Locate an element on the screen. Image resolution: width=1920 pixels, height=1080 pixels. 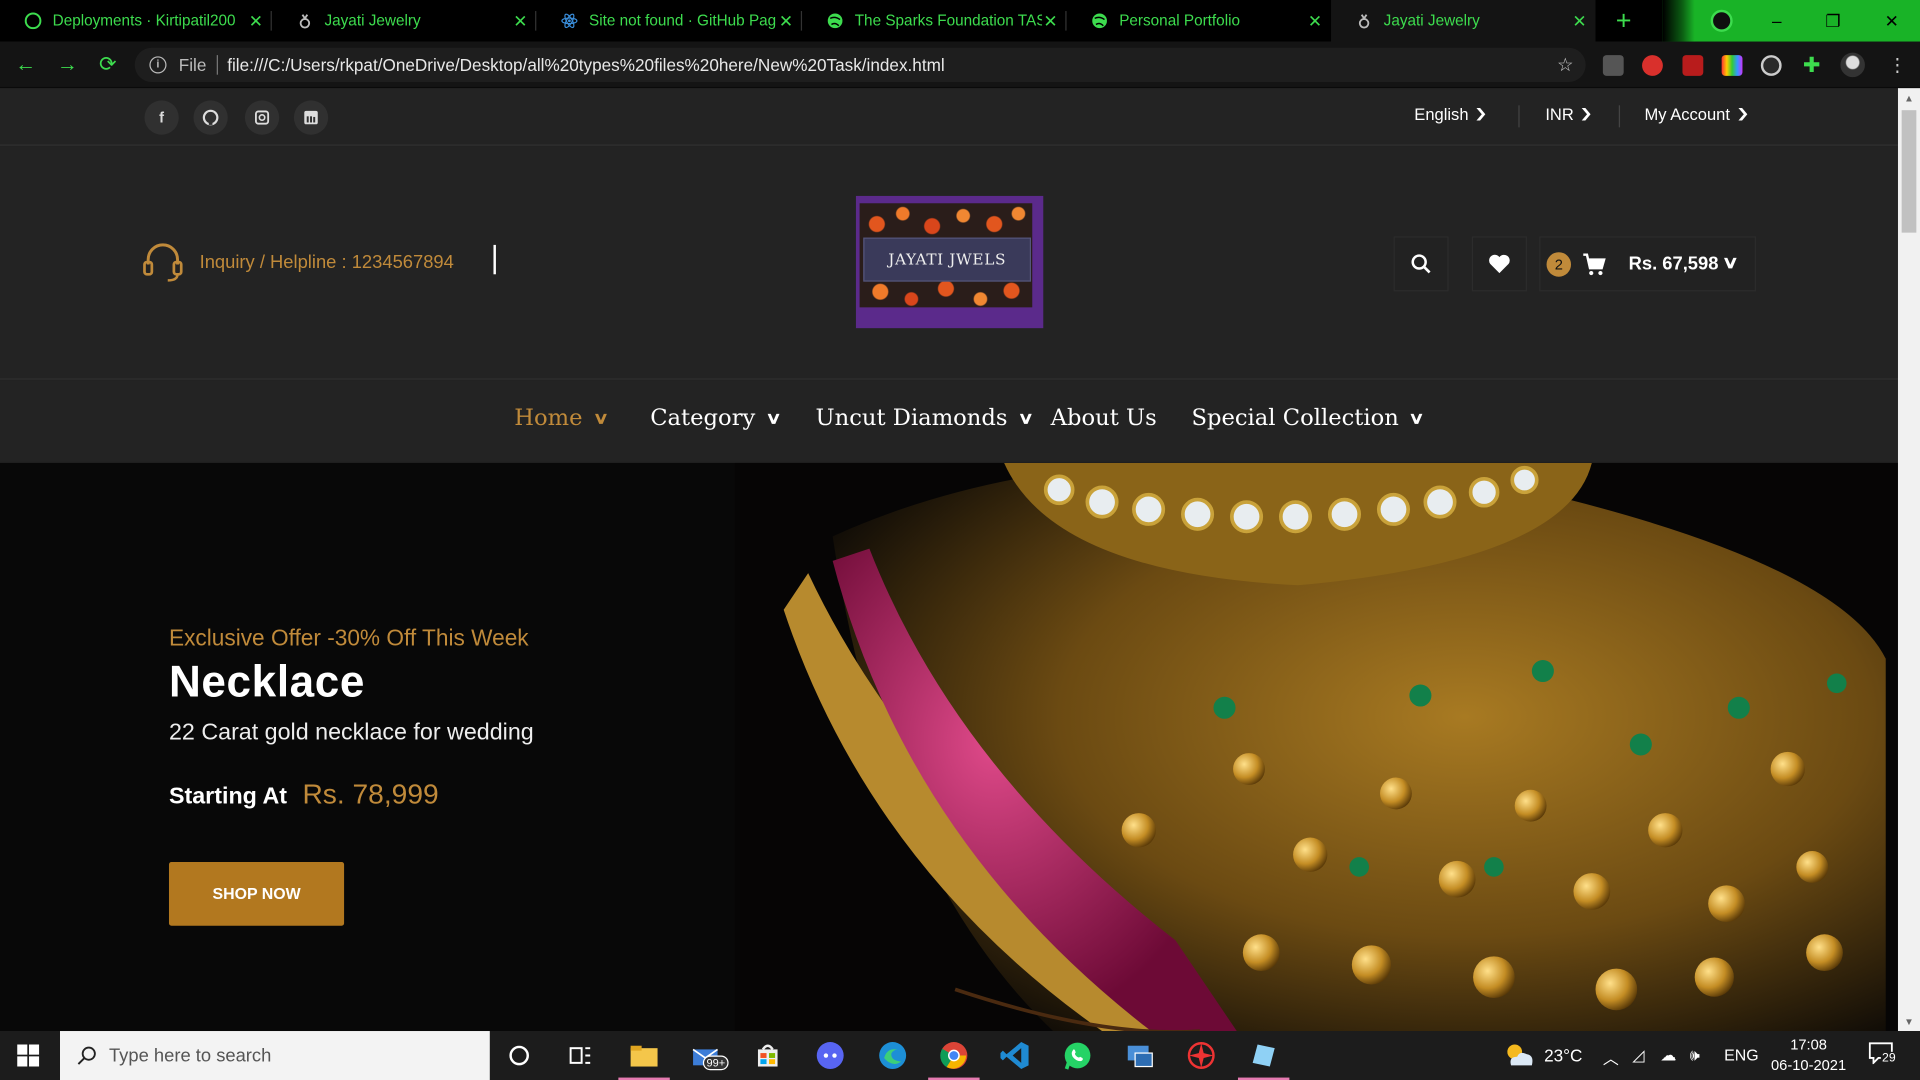
browser-profile-icon is located at coordinates (1721, 20).